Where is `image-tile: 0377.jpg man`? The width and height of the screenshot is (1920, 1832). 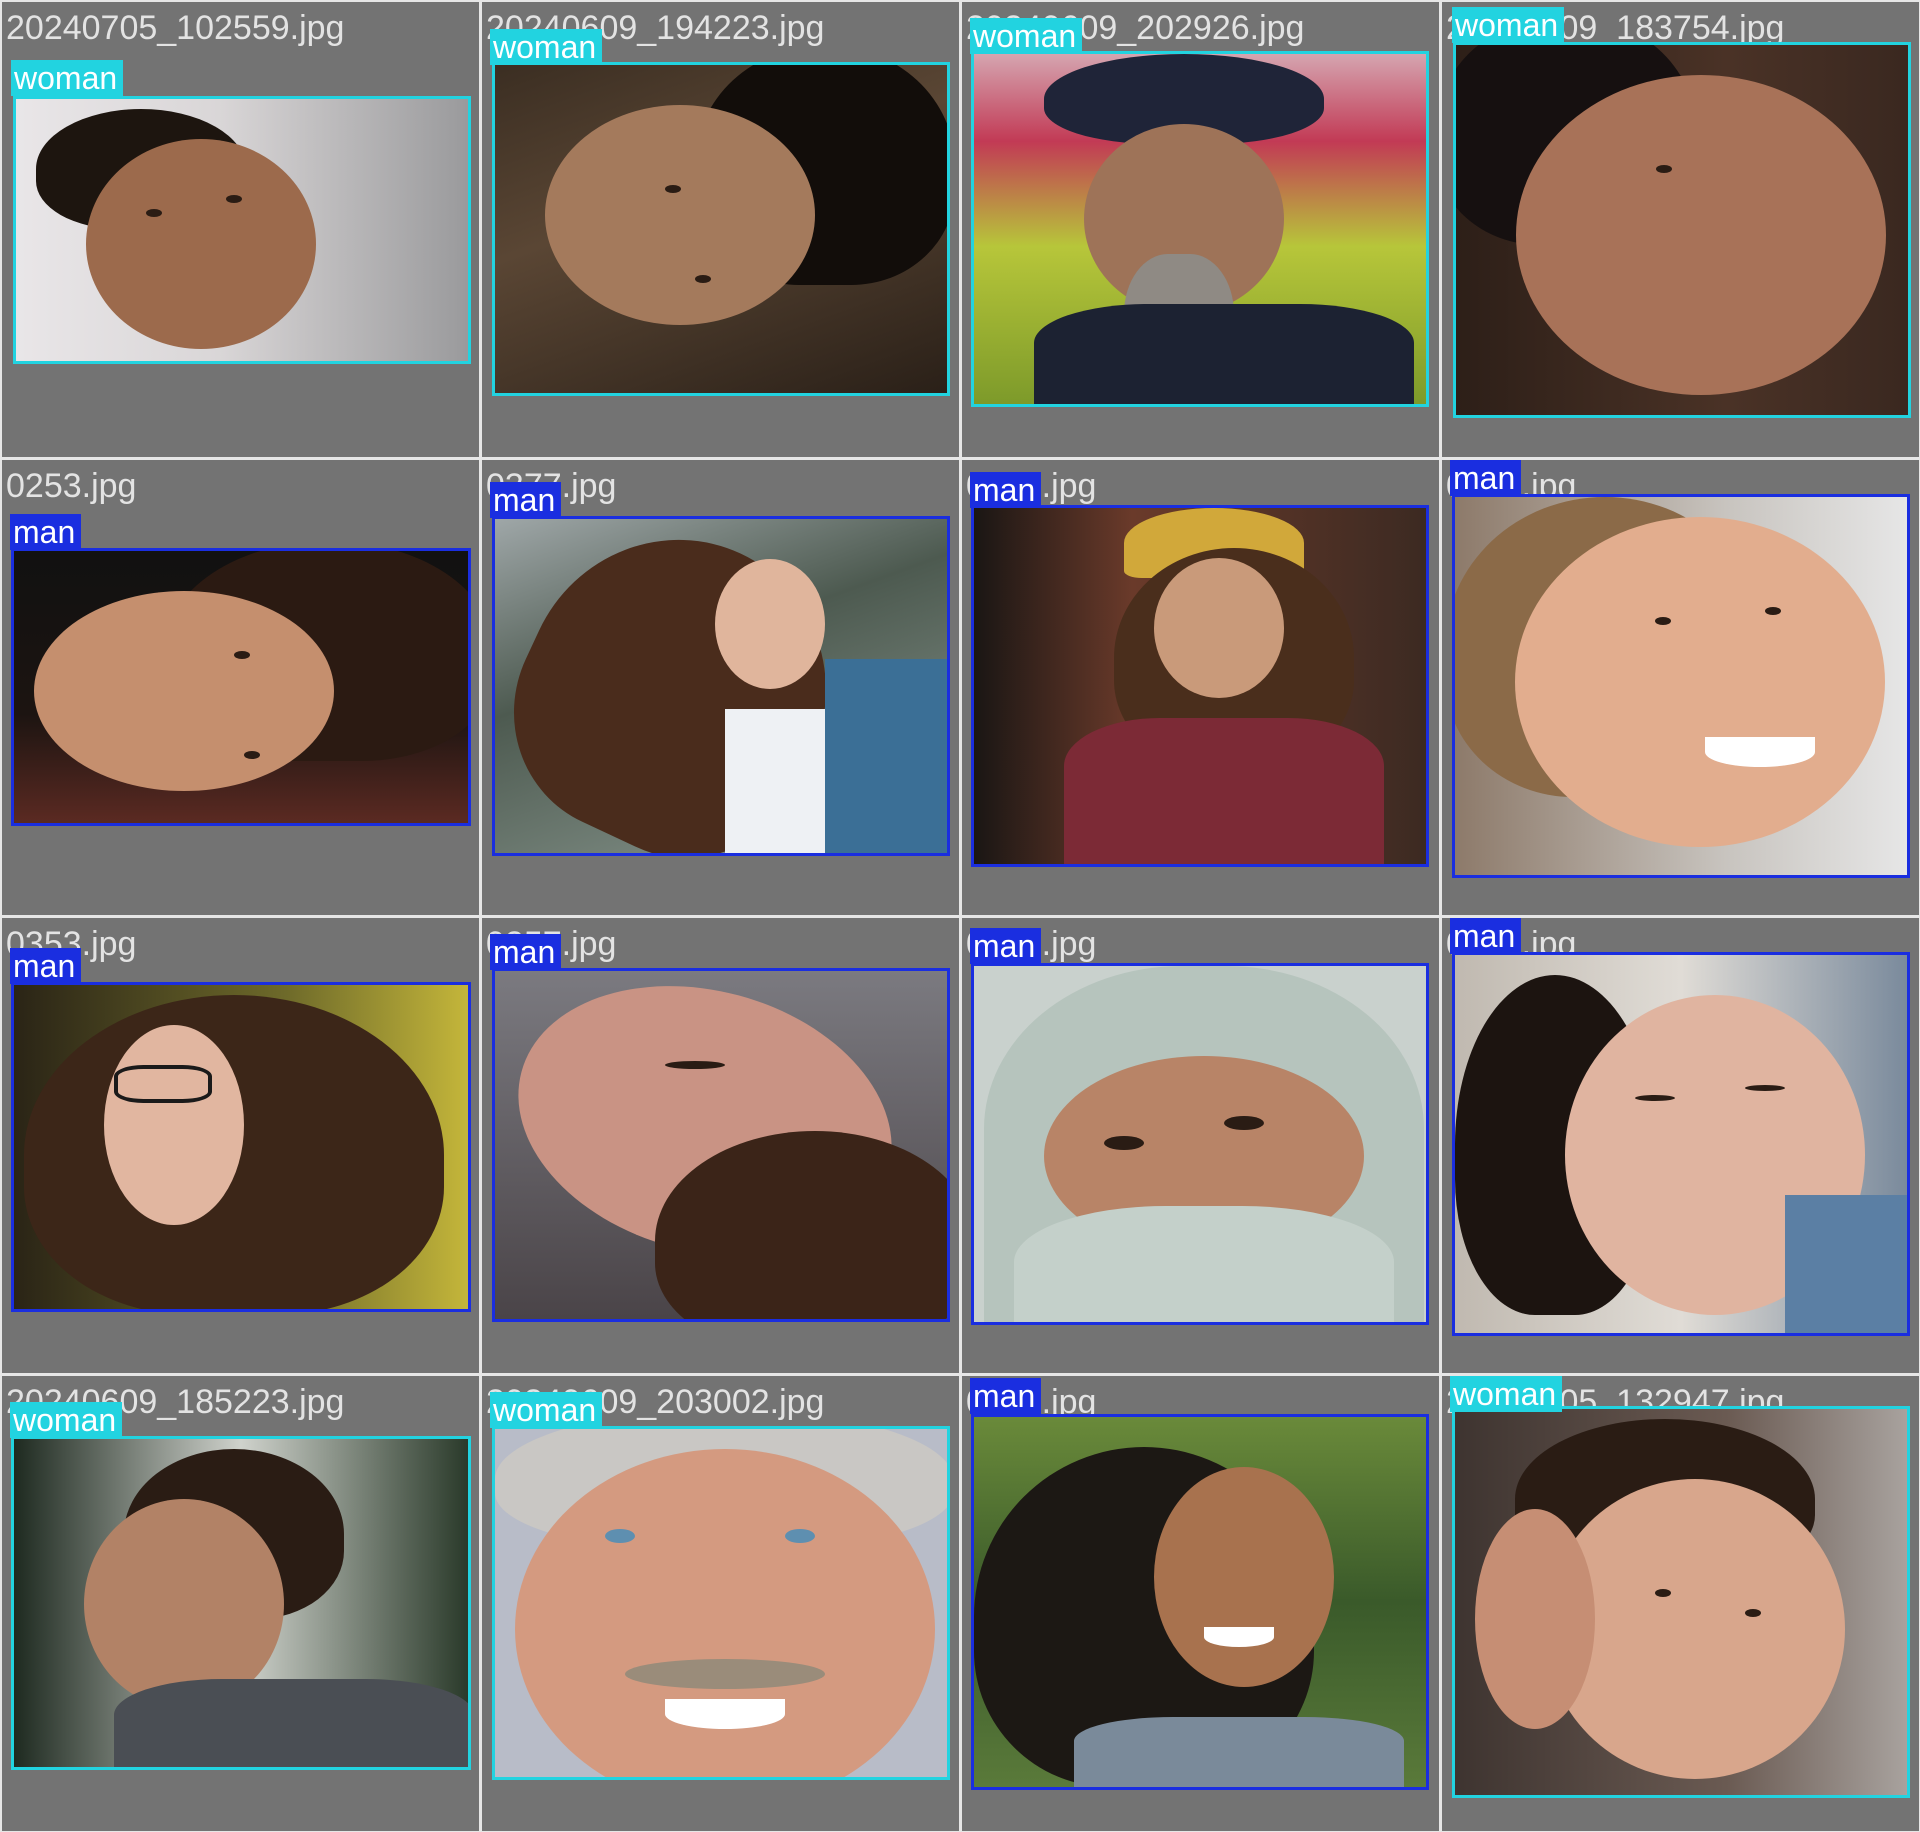 image-tile: 0377.jpg man is located at coordinates (720, 687).